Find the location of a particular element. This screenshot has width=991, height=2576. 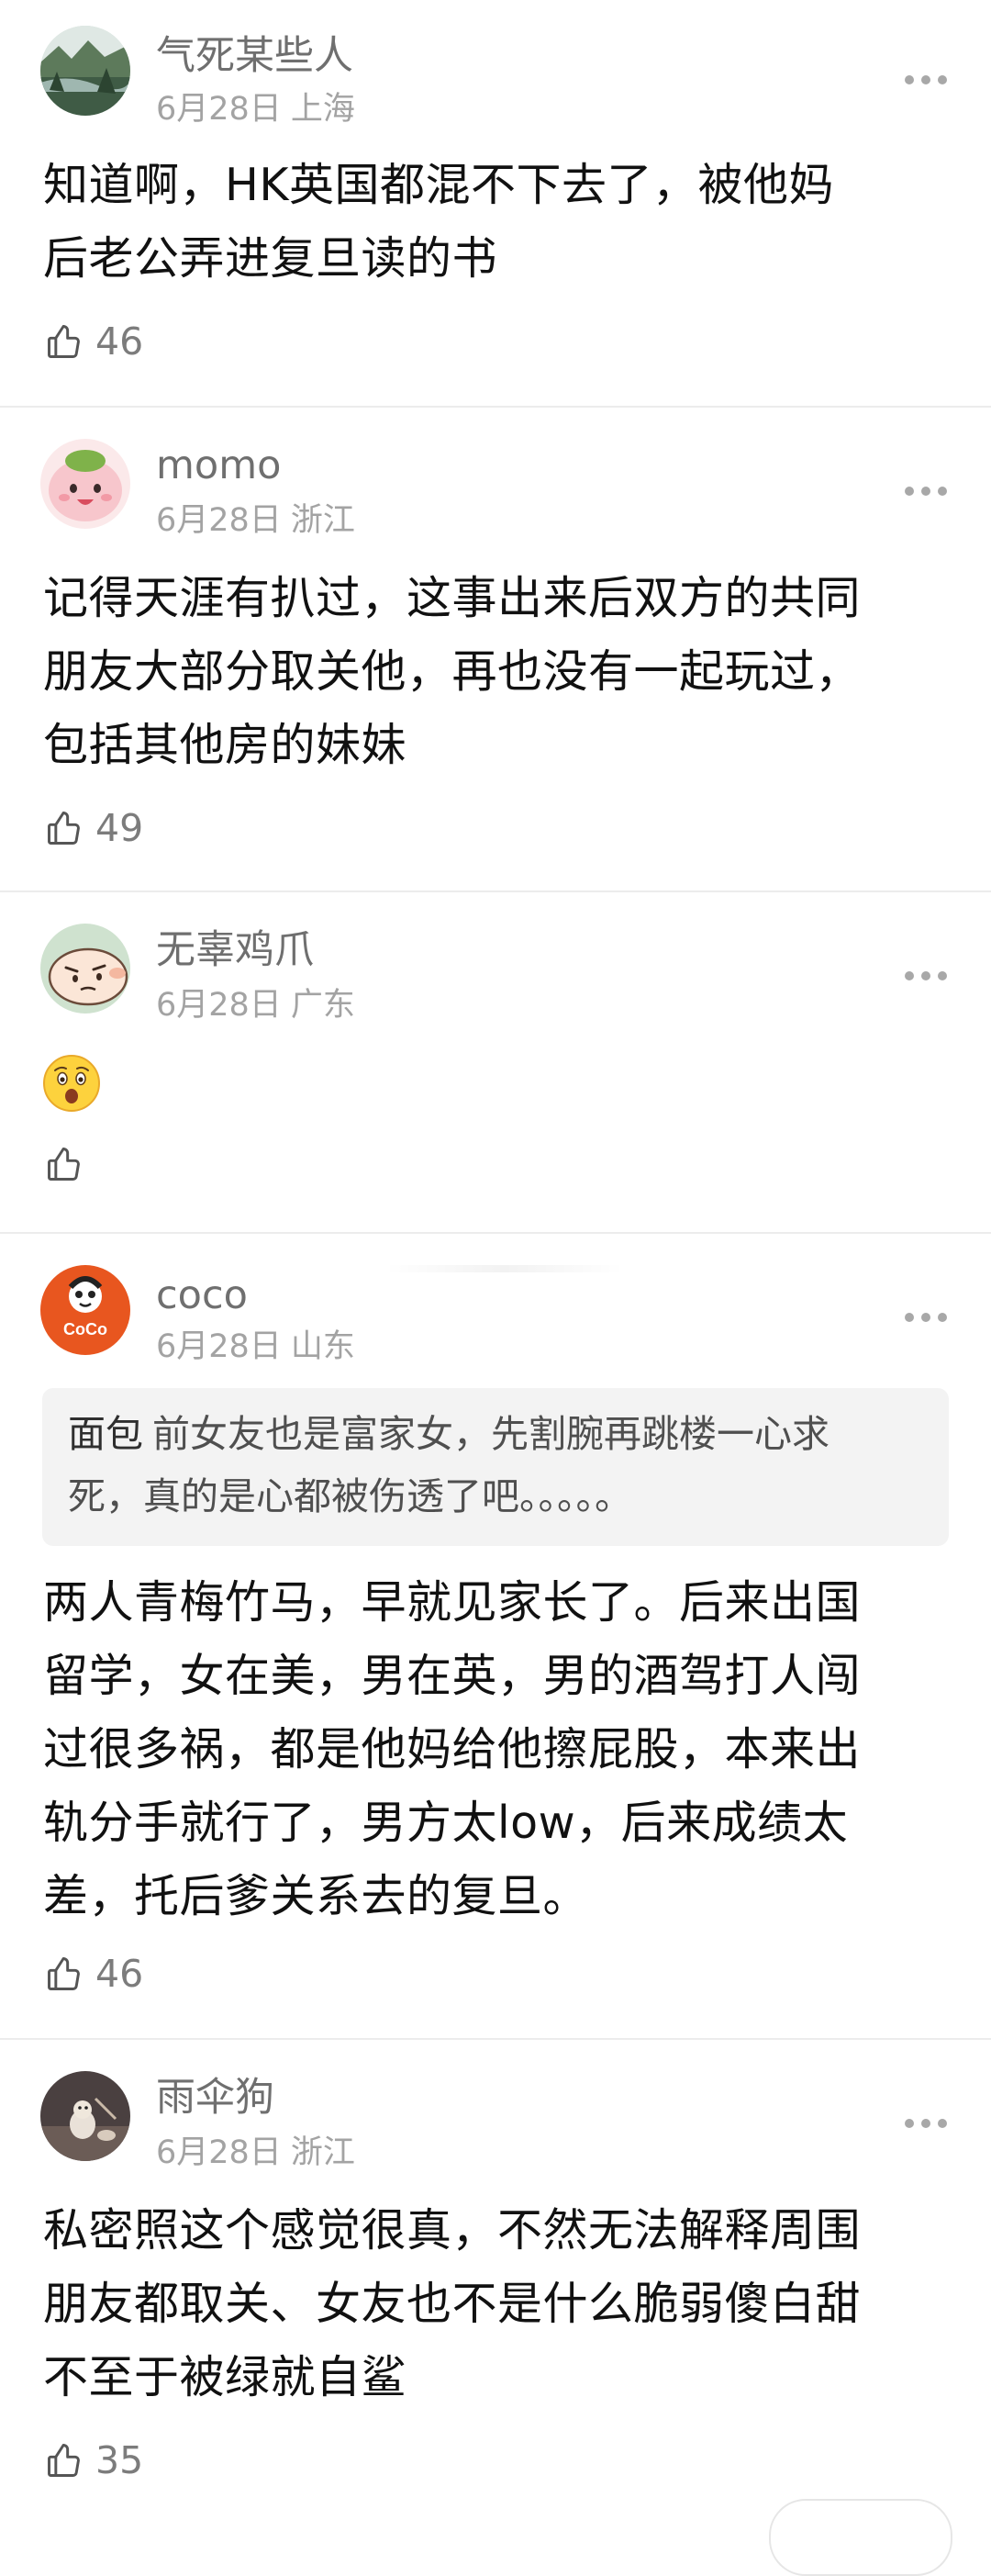

avatar: CoCo is located at coordinates (85, 1310).